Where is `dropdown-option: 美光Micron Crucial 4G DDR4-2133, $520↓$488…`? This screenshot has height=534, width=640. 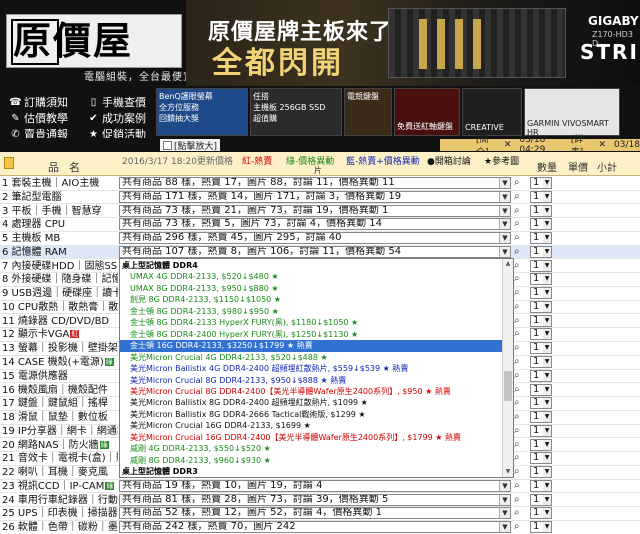
dropdown-option: 美光Micron Crucial 4G DDR4-2133, $520↓$488… is located at coordinates (312, 358).